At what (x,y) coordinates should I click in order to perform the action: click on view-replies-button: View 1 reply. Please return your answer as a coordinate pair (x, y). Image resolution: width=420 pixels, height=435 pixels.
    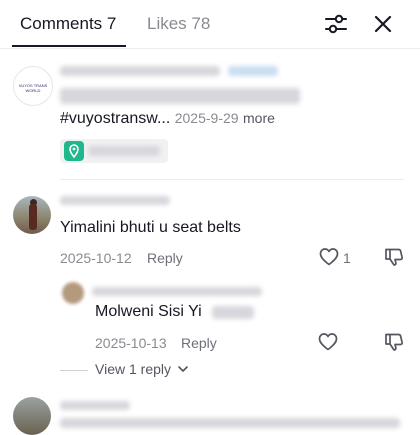
    Looking at the image, I should click on (142, 369).